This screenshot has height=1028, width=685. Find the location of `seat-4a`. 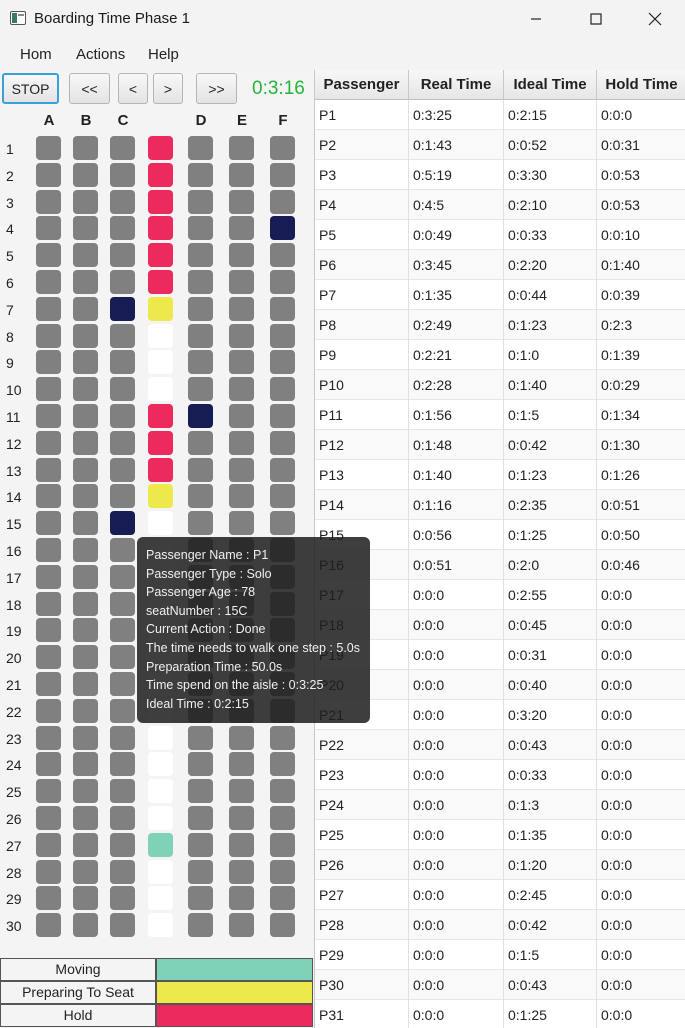

seat-4a is located at coordinates (48, 228).